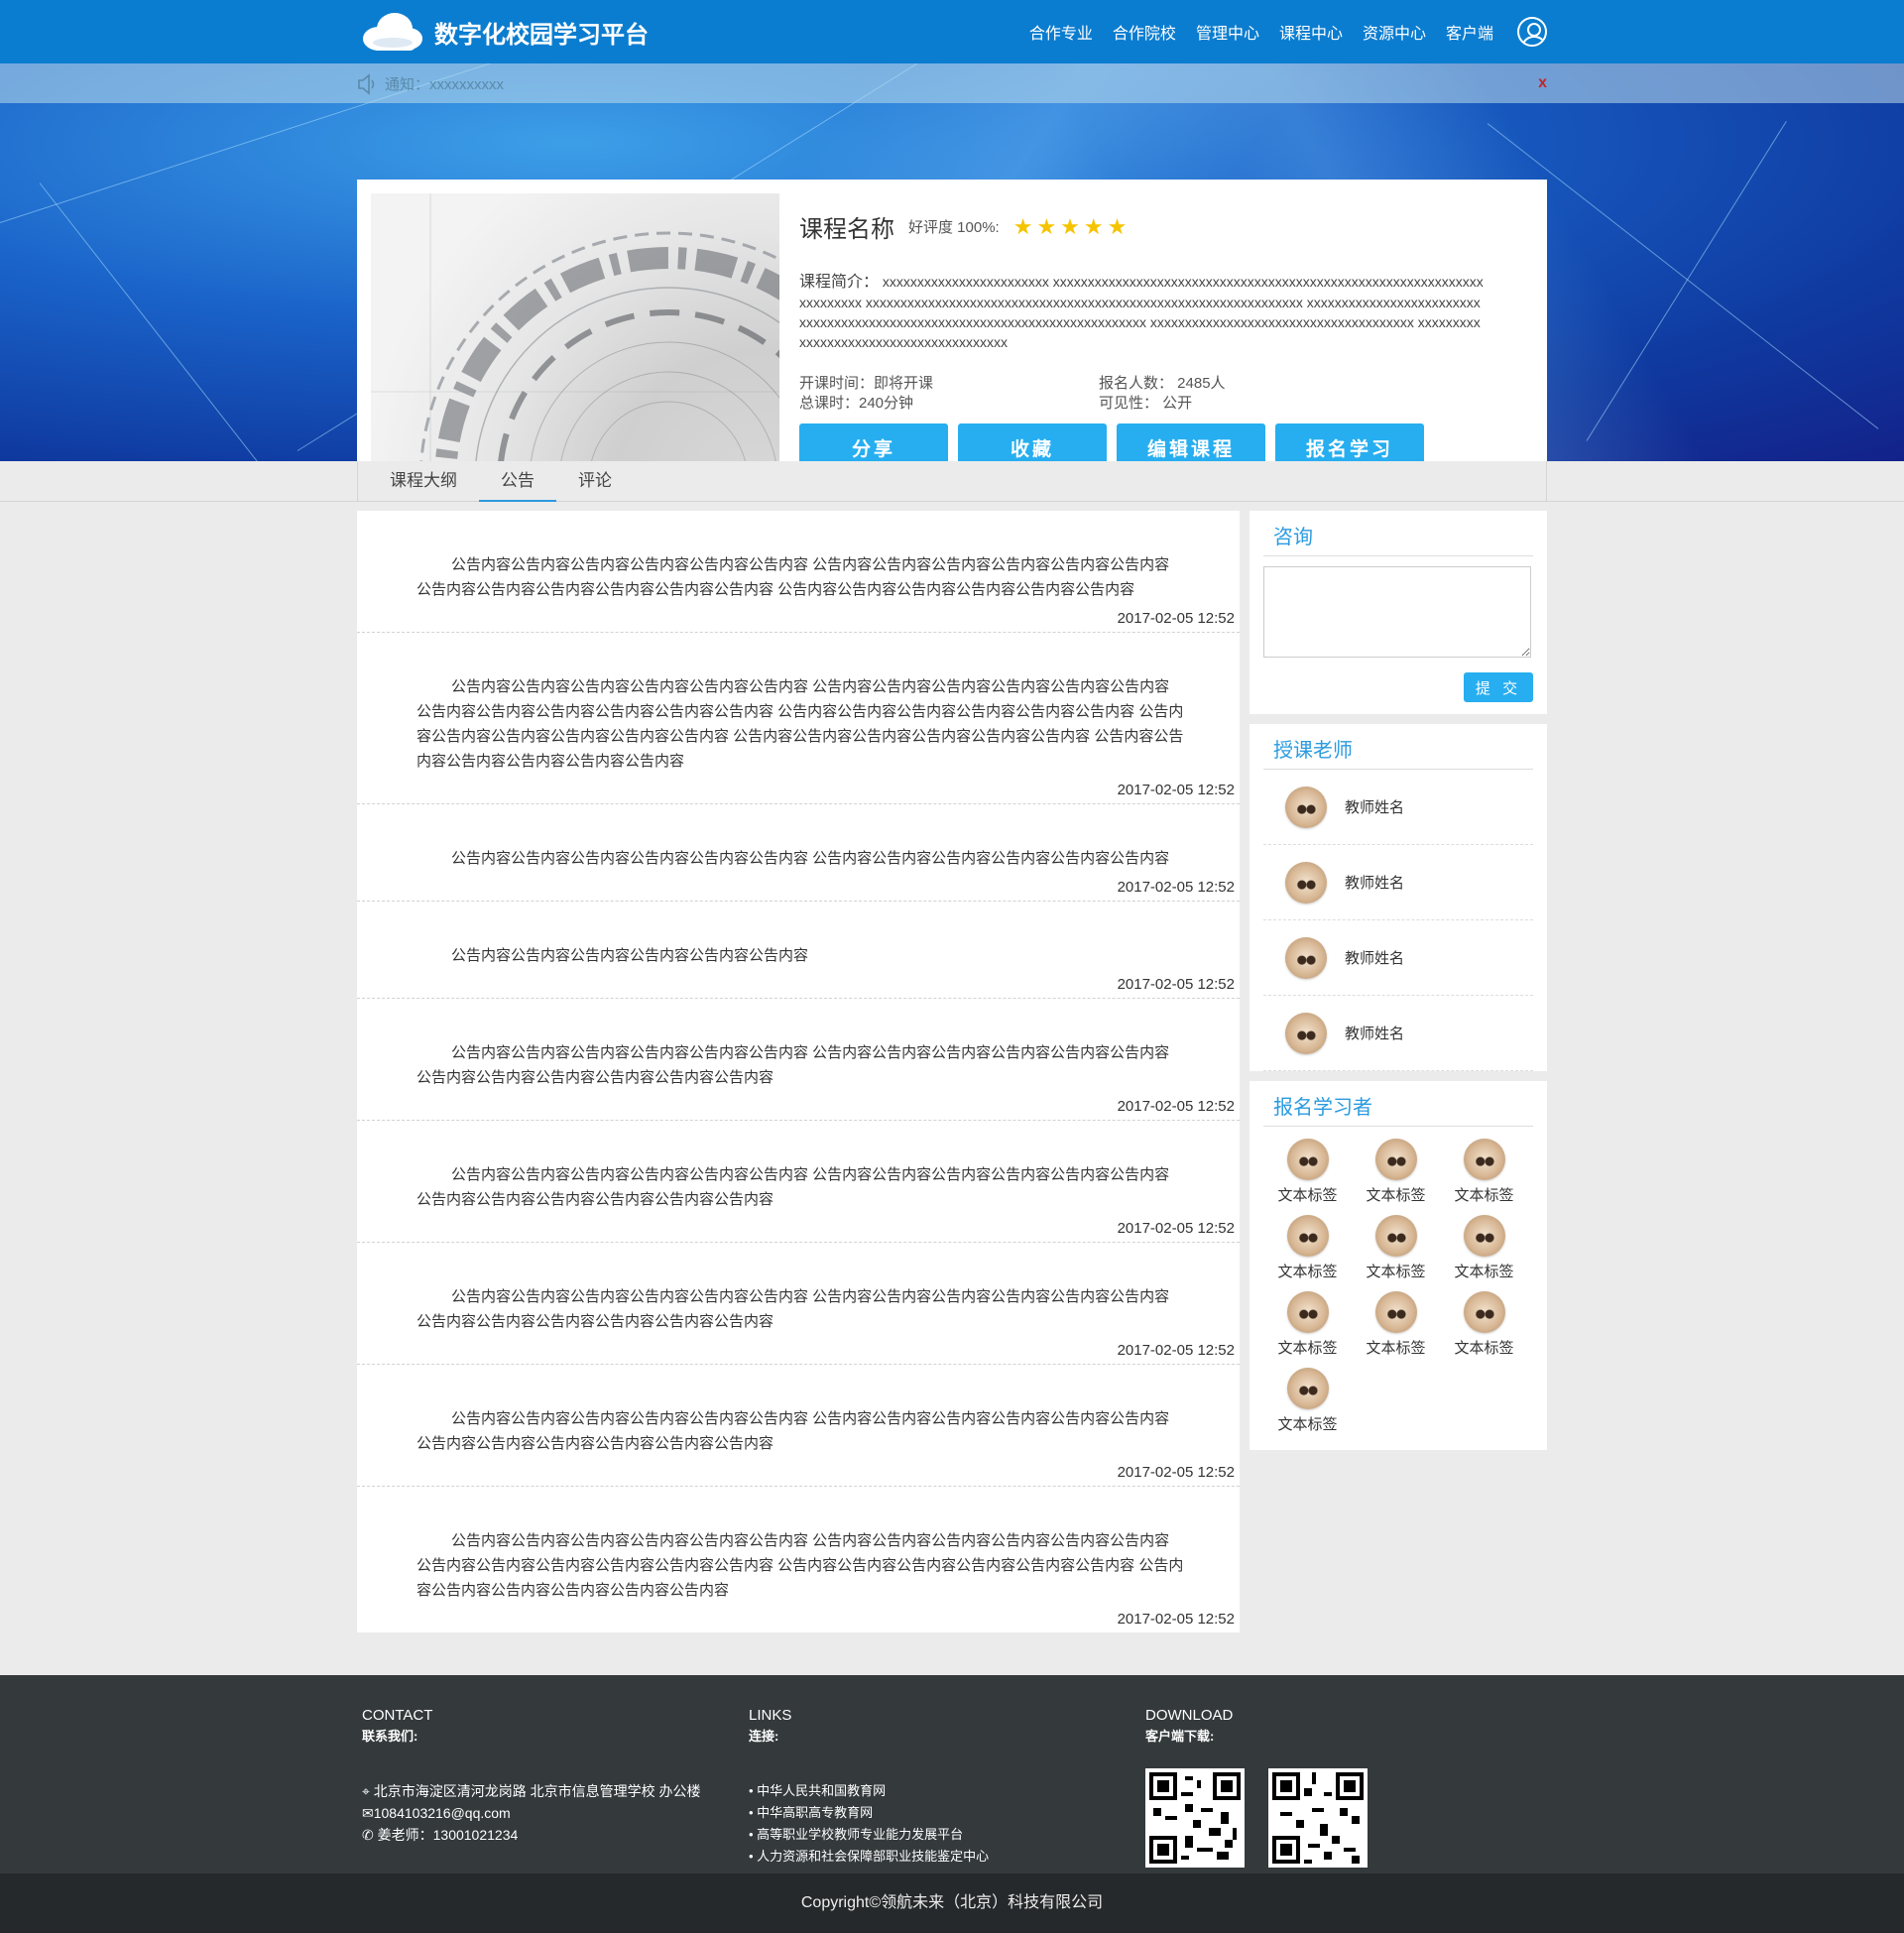  I want to click on nav-resource-center: 资源中心, so click(1394, 32).